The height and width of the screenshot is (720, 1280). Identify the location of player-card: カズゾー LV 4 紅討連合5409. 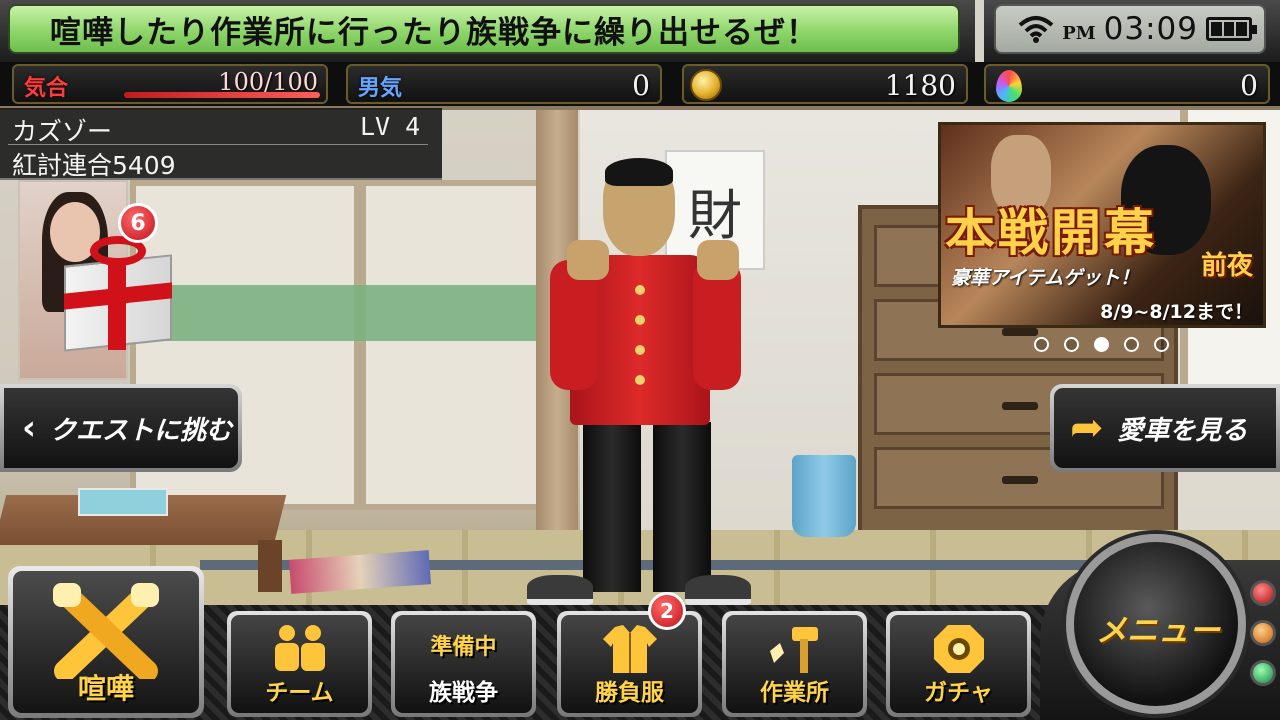
(221, 144).